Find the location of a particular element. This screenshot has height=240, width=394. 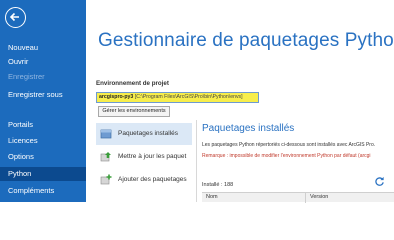

back-button is located at coordinates (15, 17).